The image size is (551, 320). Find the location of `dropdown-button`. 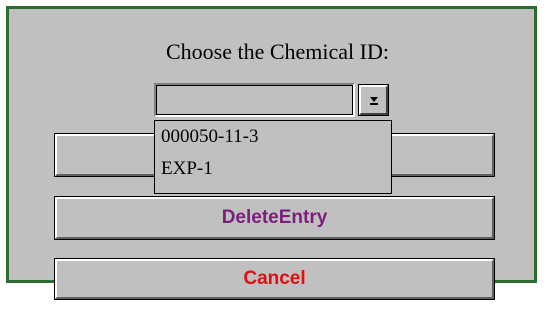

dropdown-button is located at coordinates (373, 100).